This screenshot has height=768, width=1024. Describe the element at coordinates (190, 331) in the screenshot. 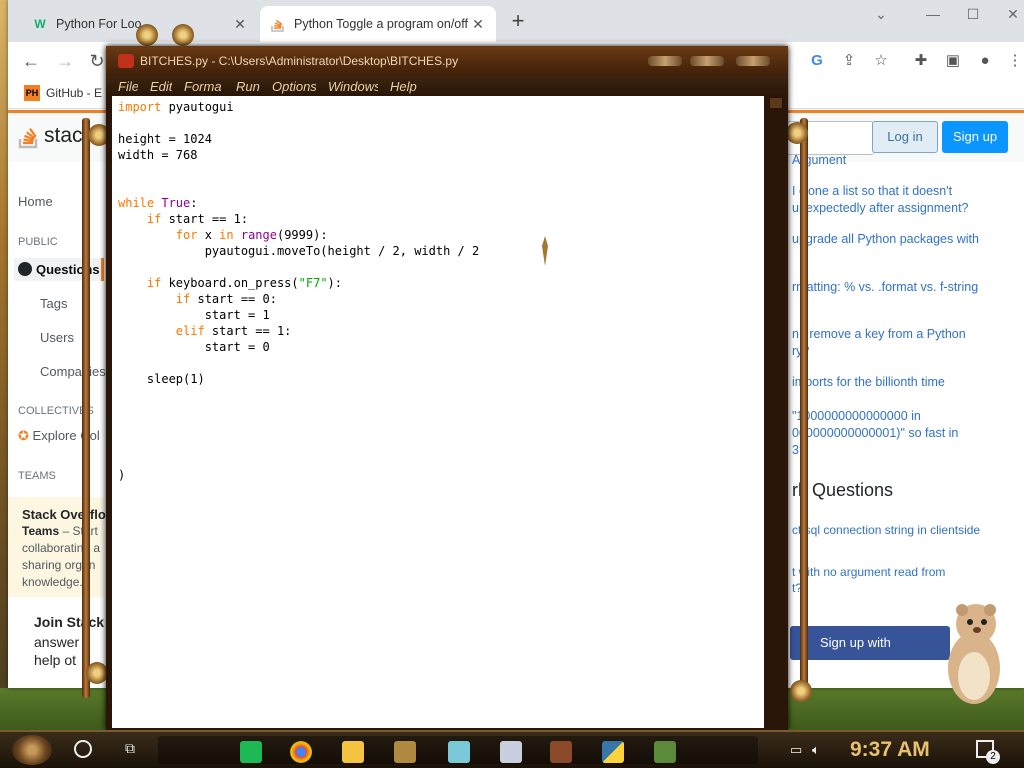

I see `code-keyword: elif` at that location.